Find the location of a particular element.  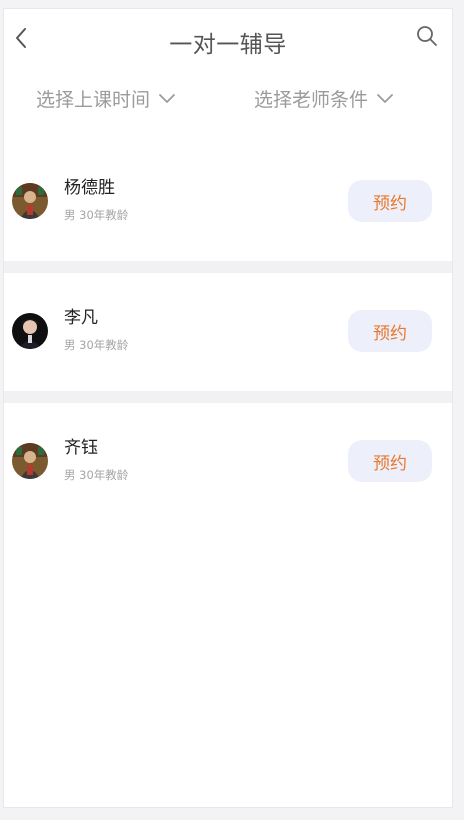

teacher-info: 杨德胜 男 30年教龄 is located at coordinates (96, 199).